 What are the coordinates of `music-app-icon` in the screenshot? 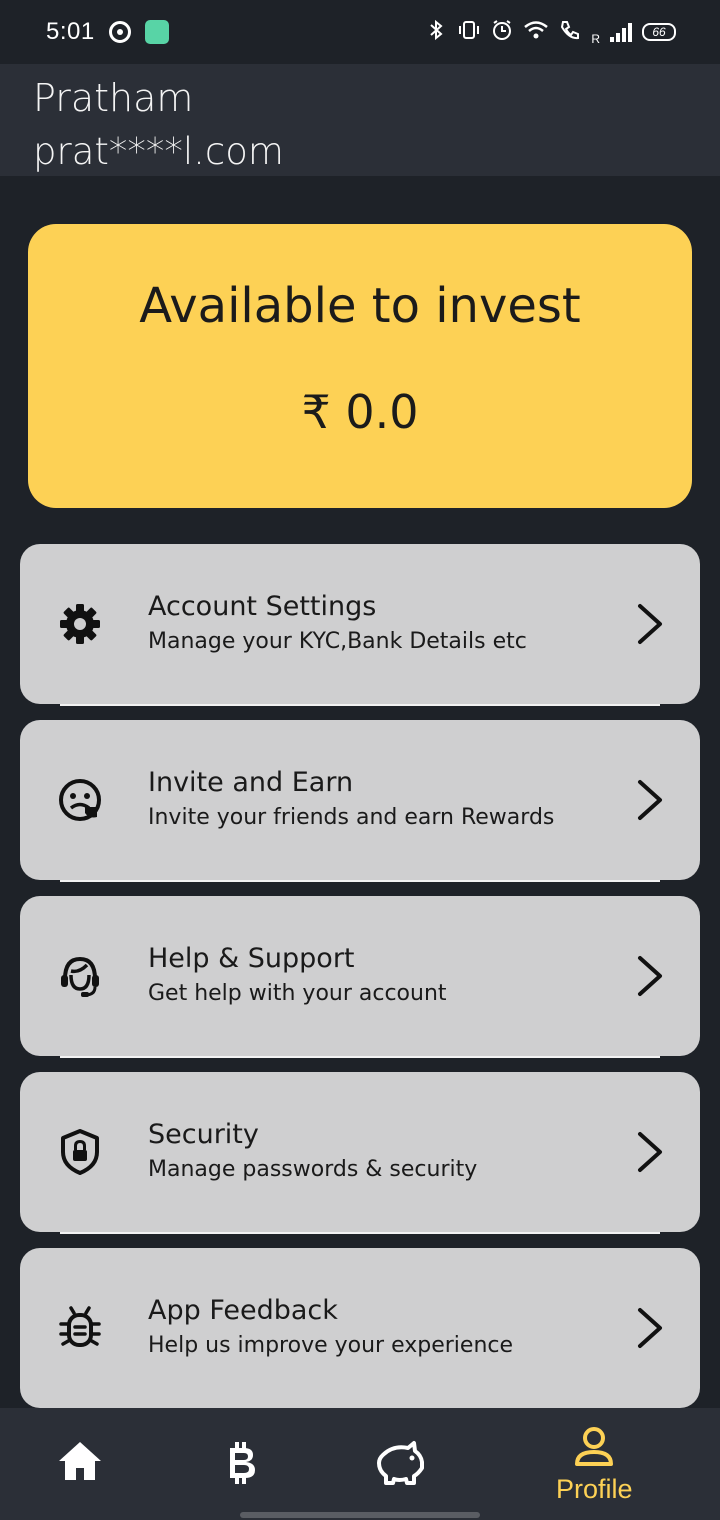 It's located at (119, 32).